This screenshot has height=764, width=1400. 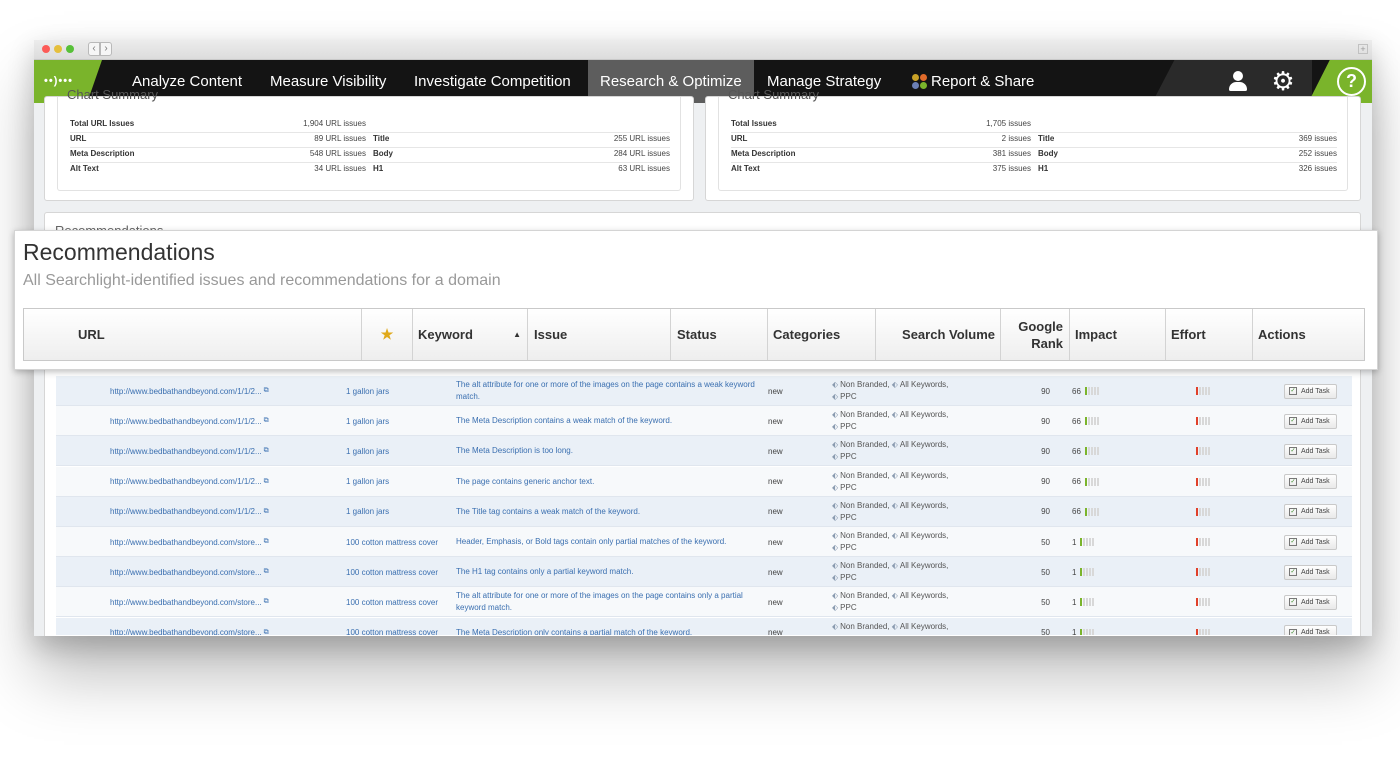 I want to click on column-header-status: Status, so click(x=719, y=334).